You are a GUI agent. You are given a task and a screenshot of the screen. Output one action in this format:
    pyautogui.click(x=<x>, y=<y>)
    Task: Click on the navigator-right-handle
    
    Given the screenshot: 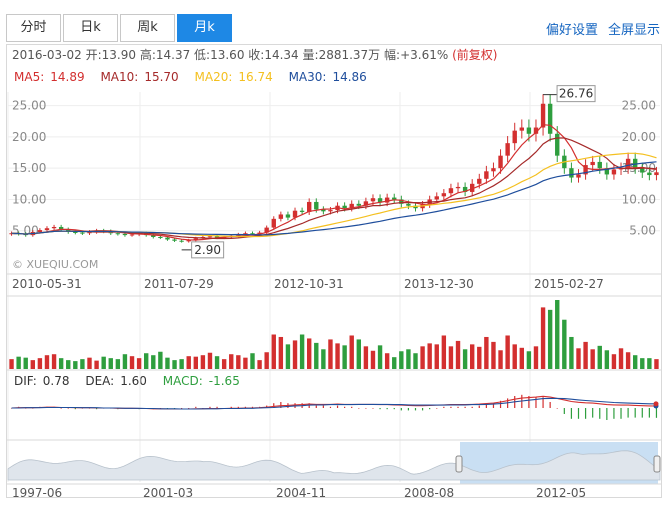 What is the action you would take?
    pyautogui.click(x=657, y=464)
    